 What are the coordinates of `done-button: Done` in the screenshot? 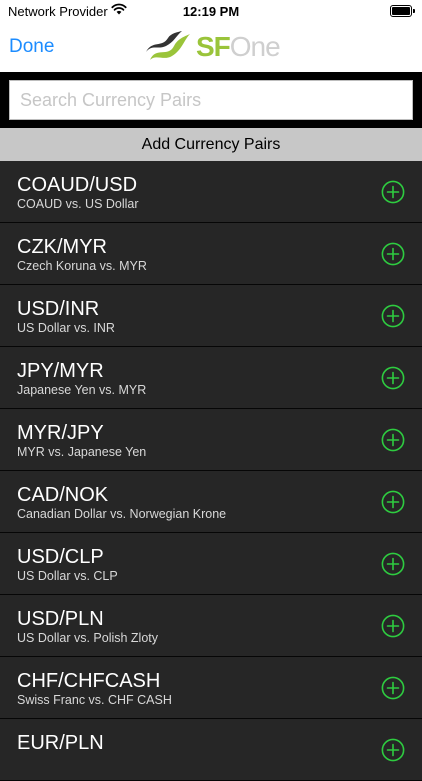 It's located at (31, 47).